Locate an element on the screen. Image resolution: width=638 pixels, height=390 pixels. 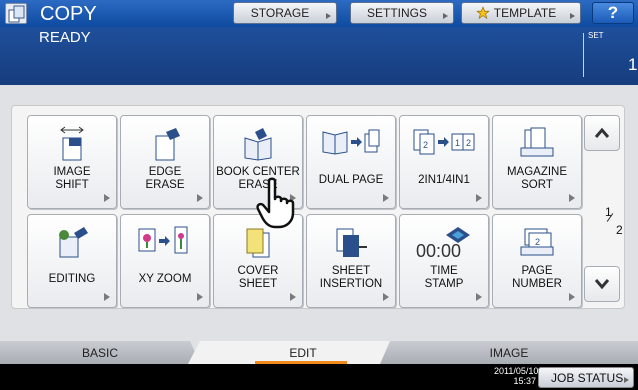
chevron-up-icon is located at coordinates (602, 132).